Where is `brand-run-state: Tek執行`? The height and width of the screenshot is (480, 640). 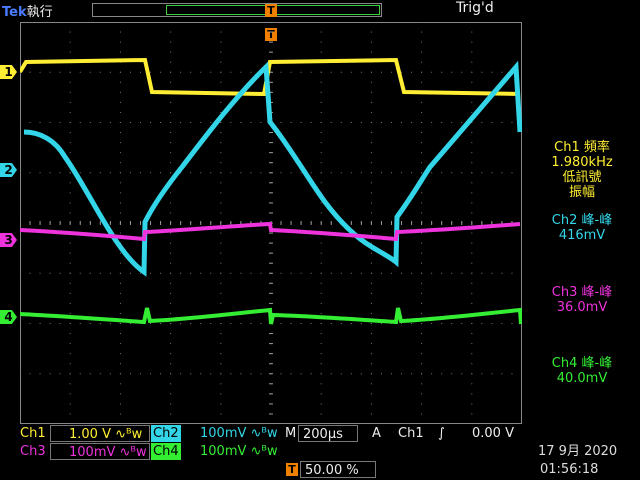 brand-run-state: Tek執行 is located at coordinates (27, 10).